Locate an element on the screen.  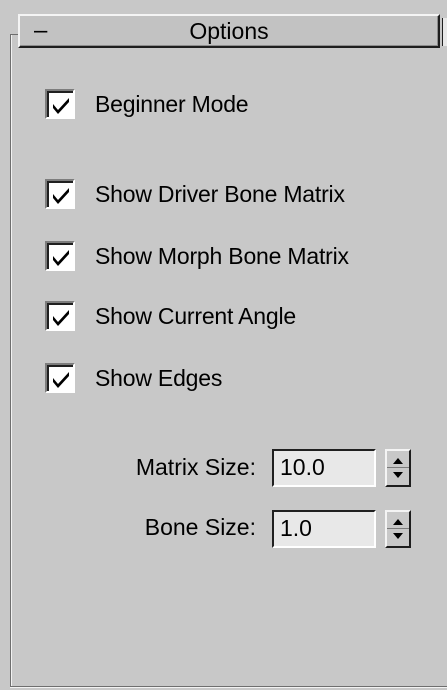
rollout-title: Options is located at coordinates (229, 31).